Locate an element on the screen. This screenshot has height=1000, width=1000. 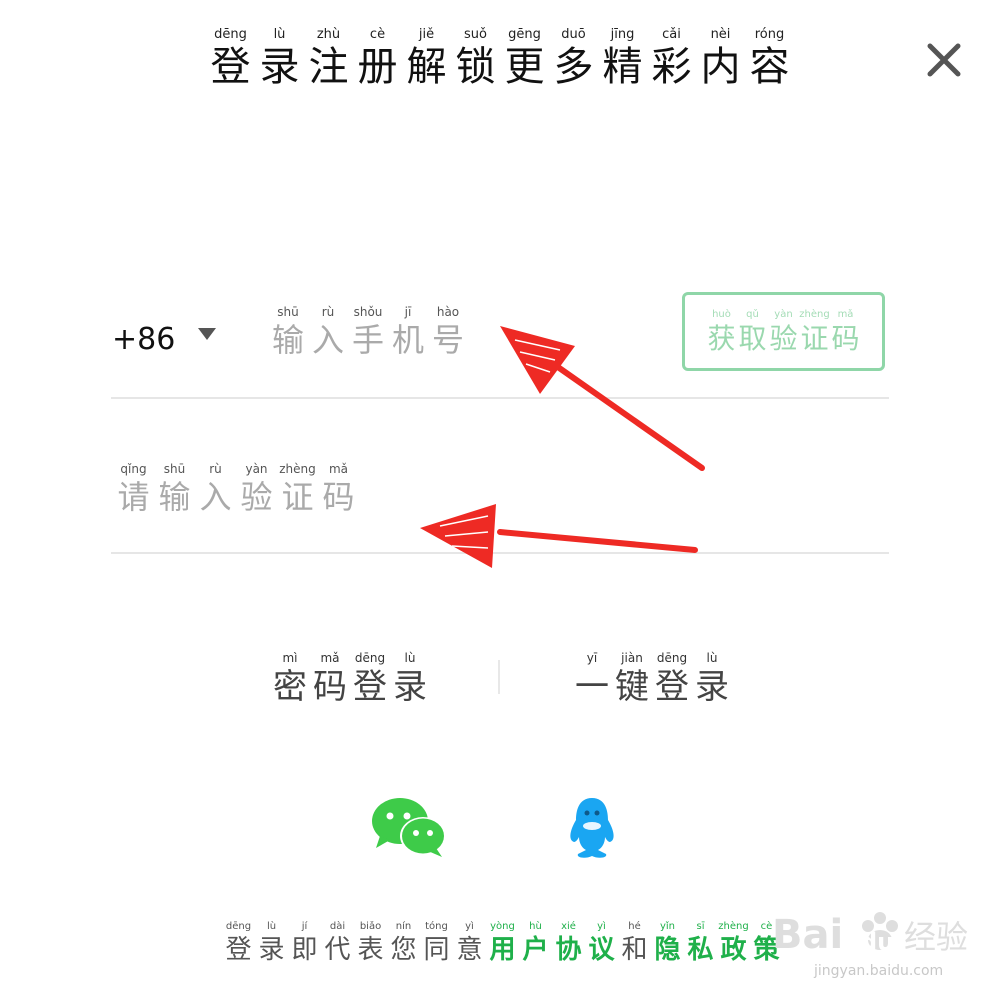
ruby-char: jī 机 is located at coordinates (408, 331).